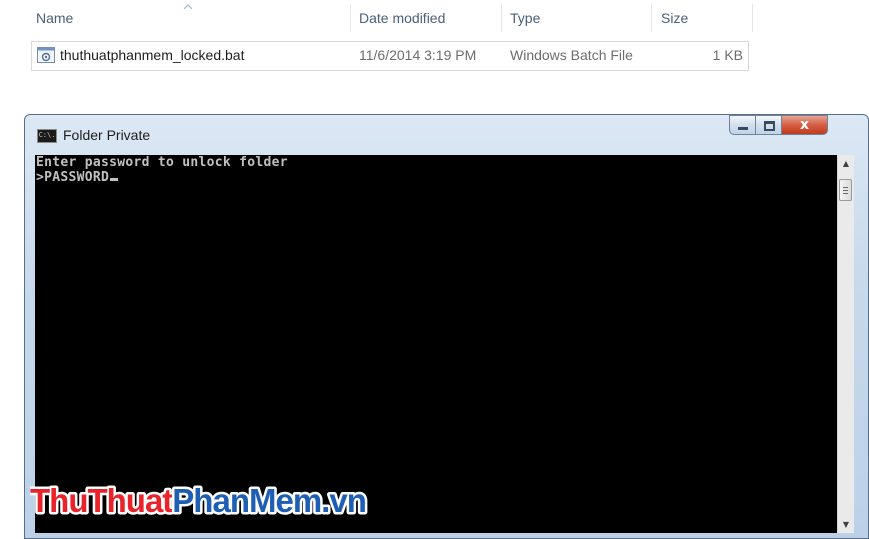  I want to click on column-header-size: Size, so click(674, 18).